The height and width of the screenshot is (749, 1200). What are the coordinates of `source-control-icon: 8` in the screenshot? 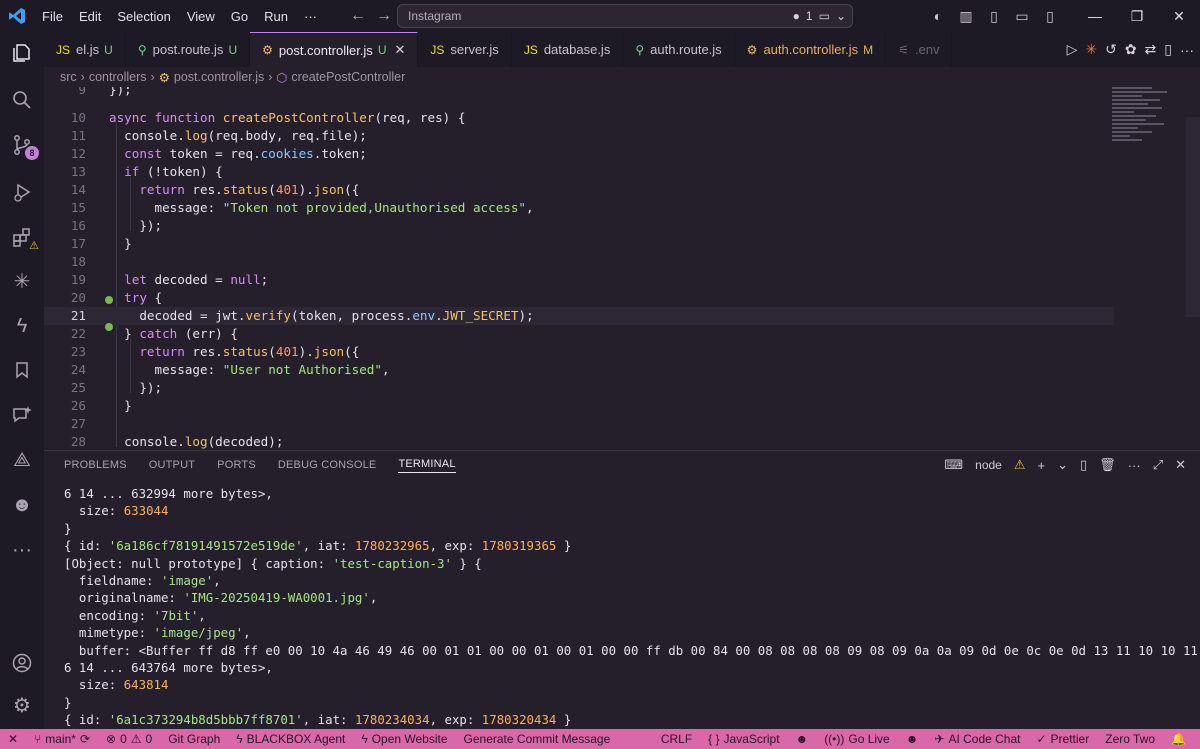 It's located at (23, 145).